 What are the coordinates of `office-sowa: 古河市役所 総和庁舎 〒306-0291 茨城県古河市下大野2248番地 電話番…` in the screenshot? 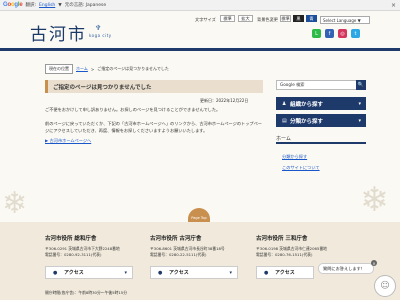 It's located at (95, 245).